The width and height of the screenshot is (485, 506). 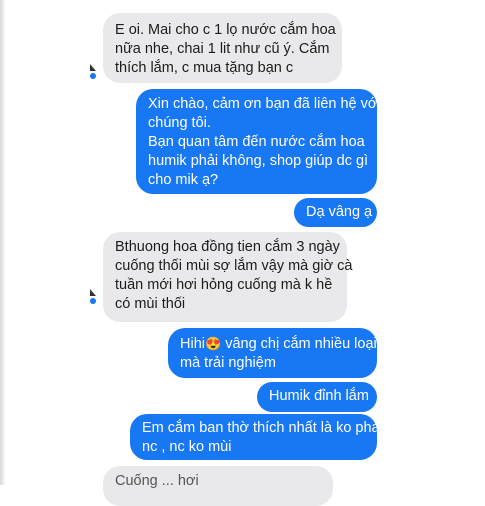 What do you see at coordinates (213, 343) in the screenshot?
I see `smiling-face-with-heart-eyes-icon: 😍` at bounding box center [213, 343].